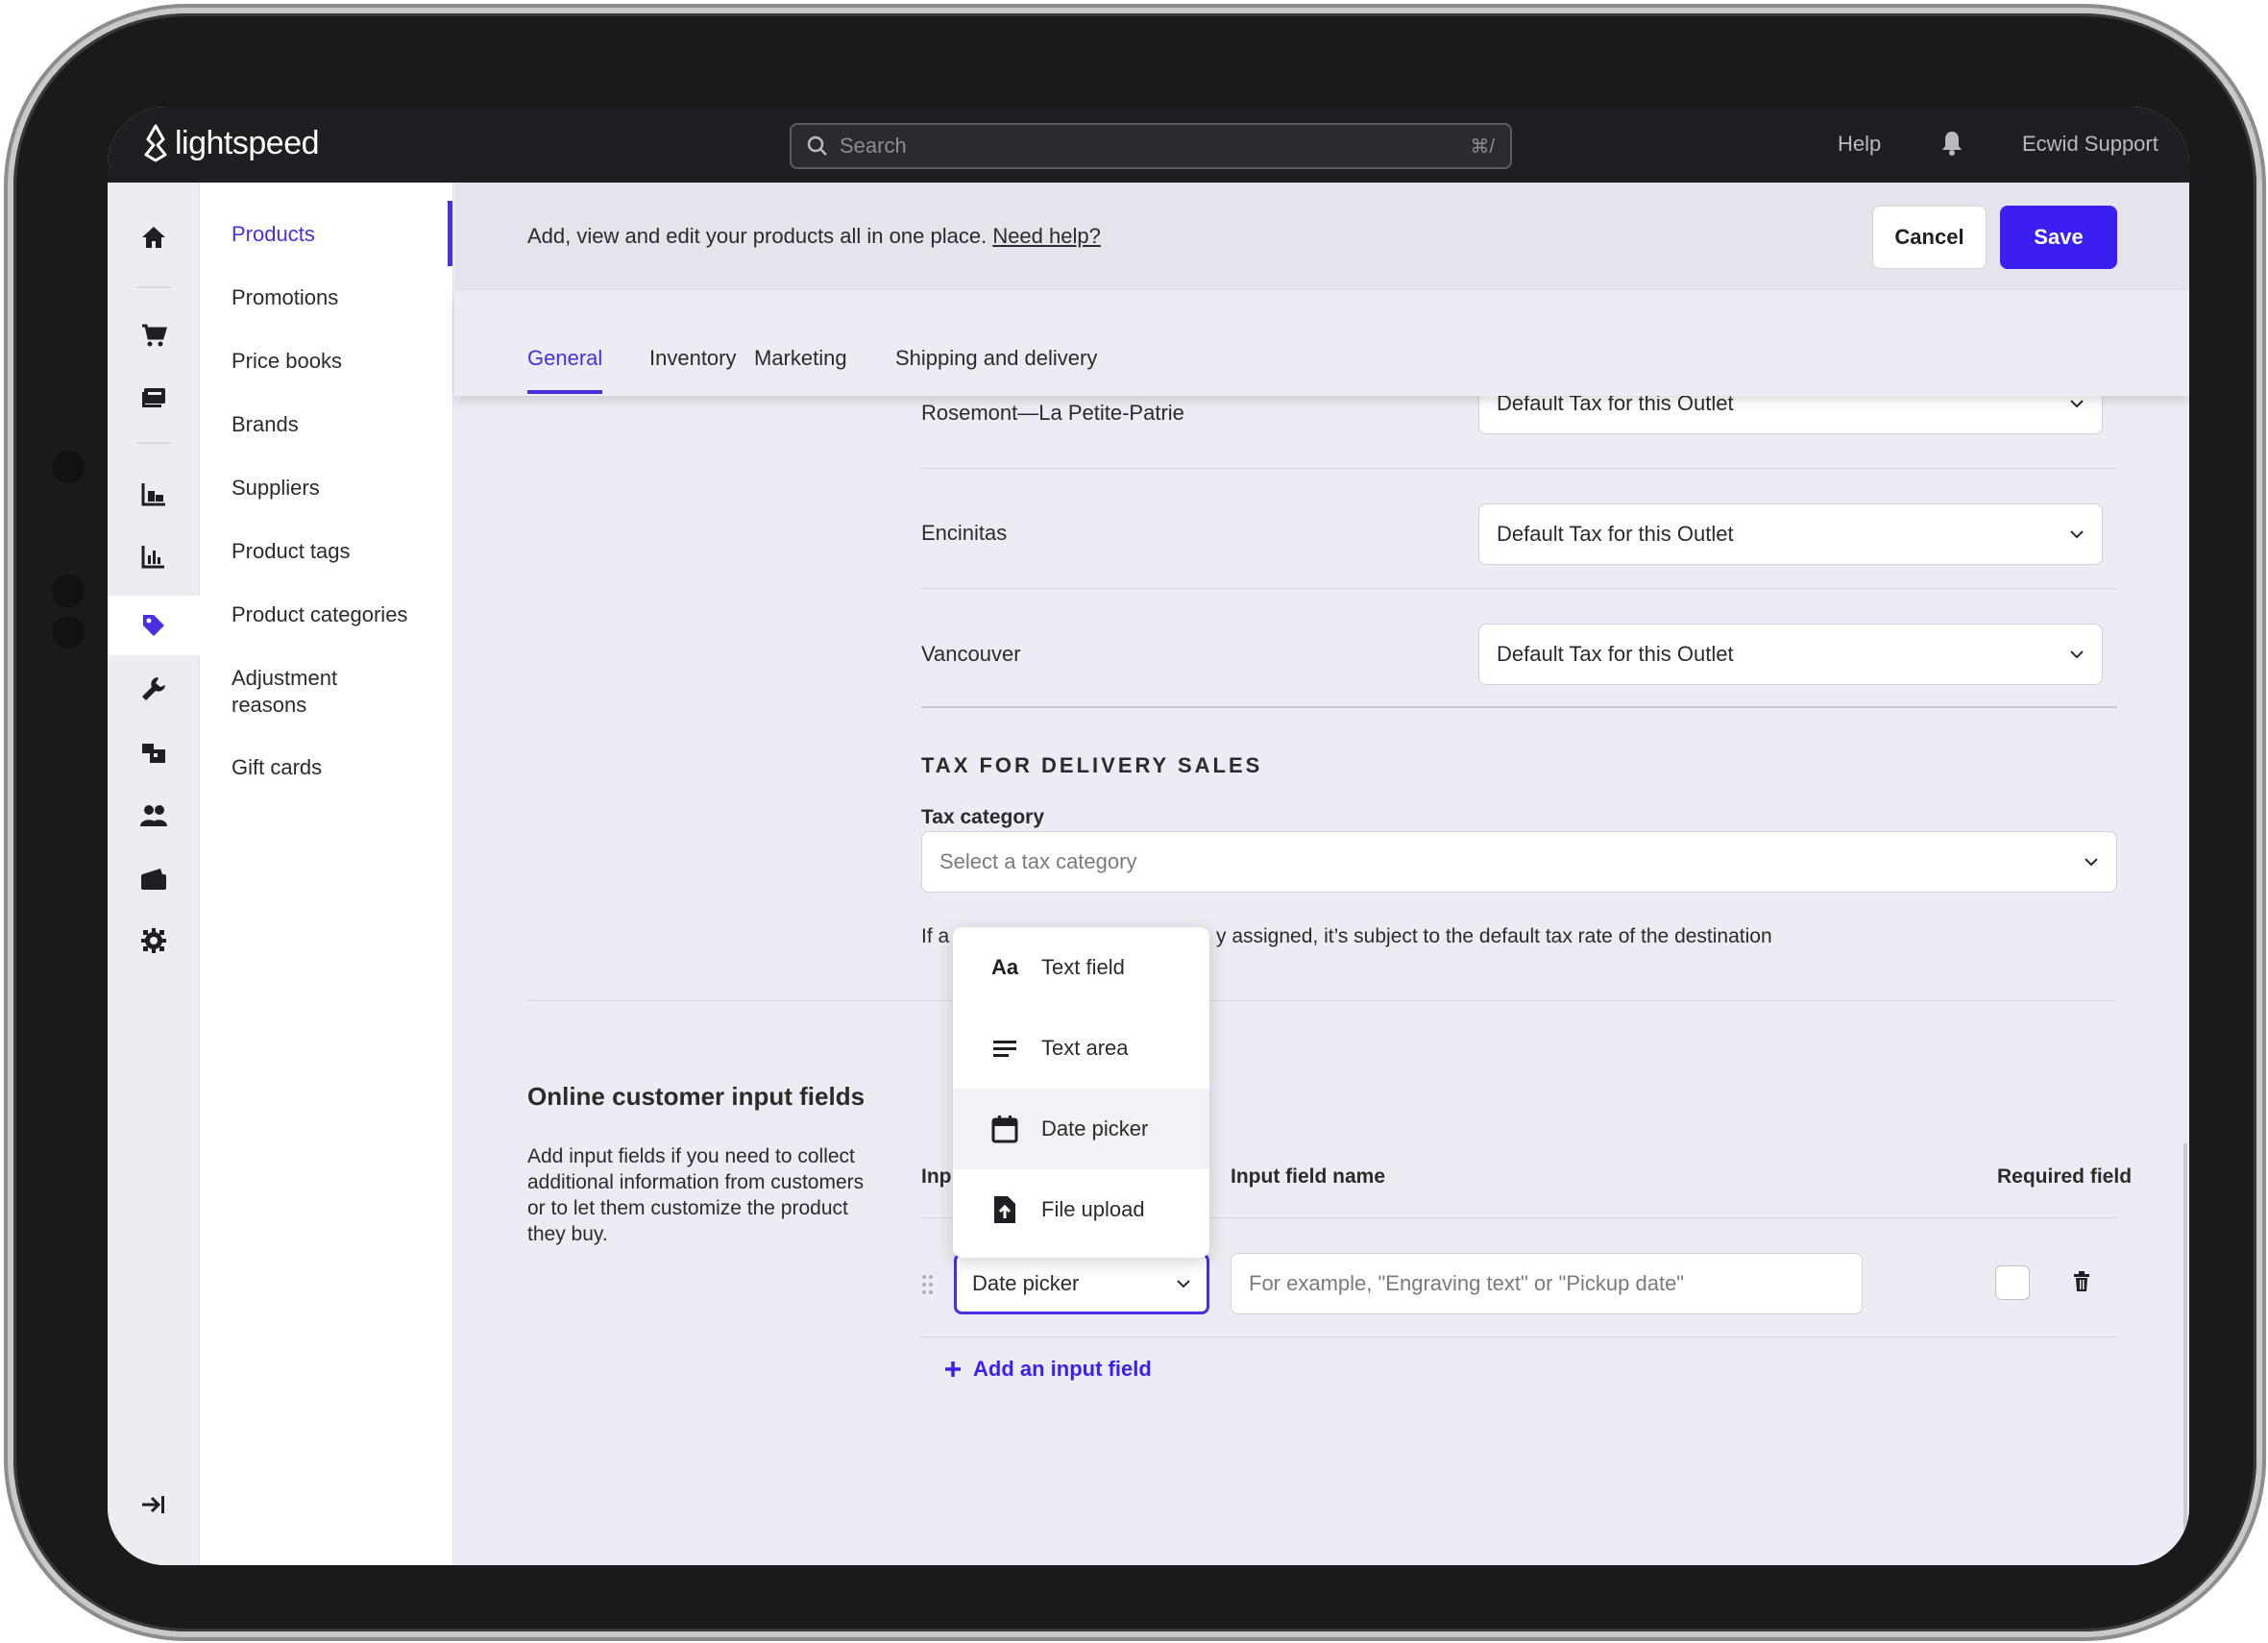  Describe the element at coordinates (154, 556) in the screenshot. I see `reports-icon` at that location.